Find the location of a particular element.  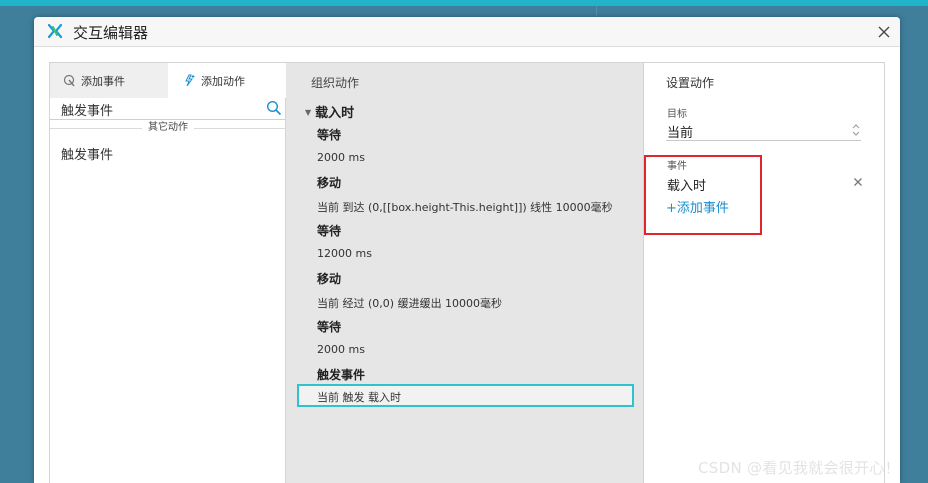

collapse-triangle-icon: ▼ is located at coordinates (308, 112).